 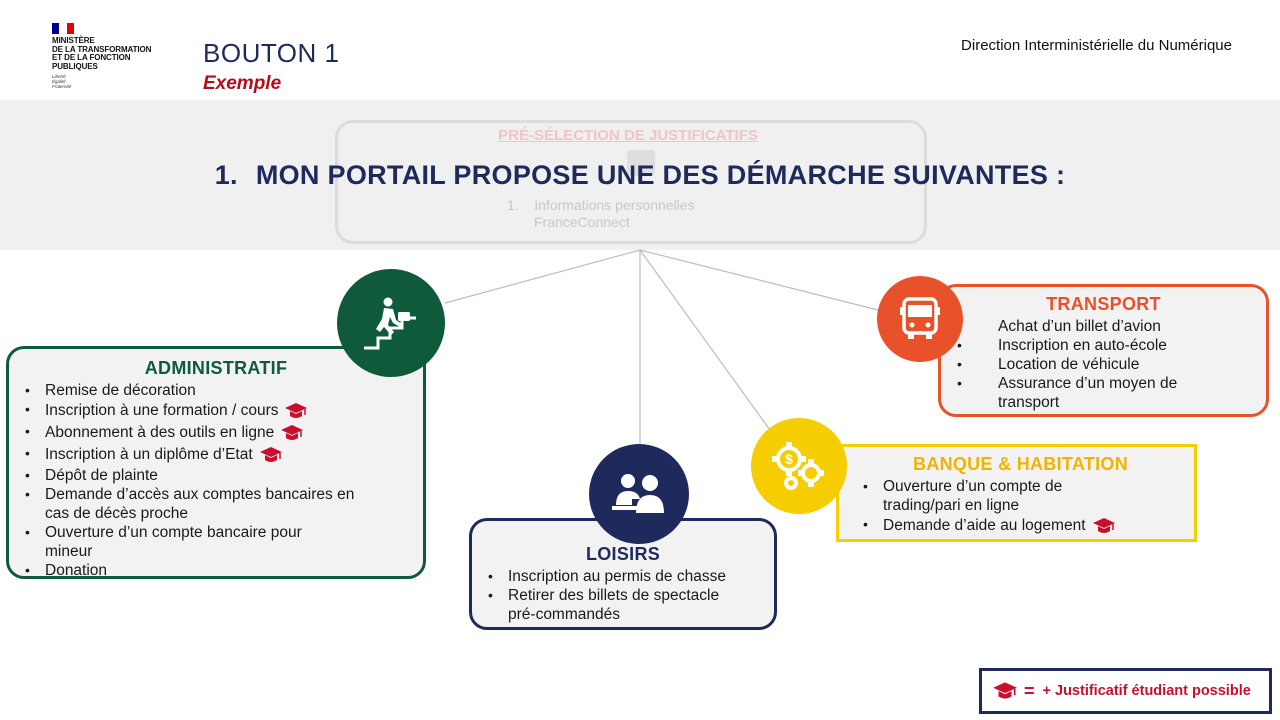 I want to click on list-item: Assurance d’un moyen de transport, so click(x=1069, y=393).